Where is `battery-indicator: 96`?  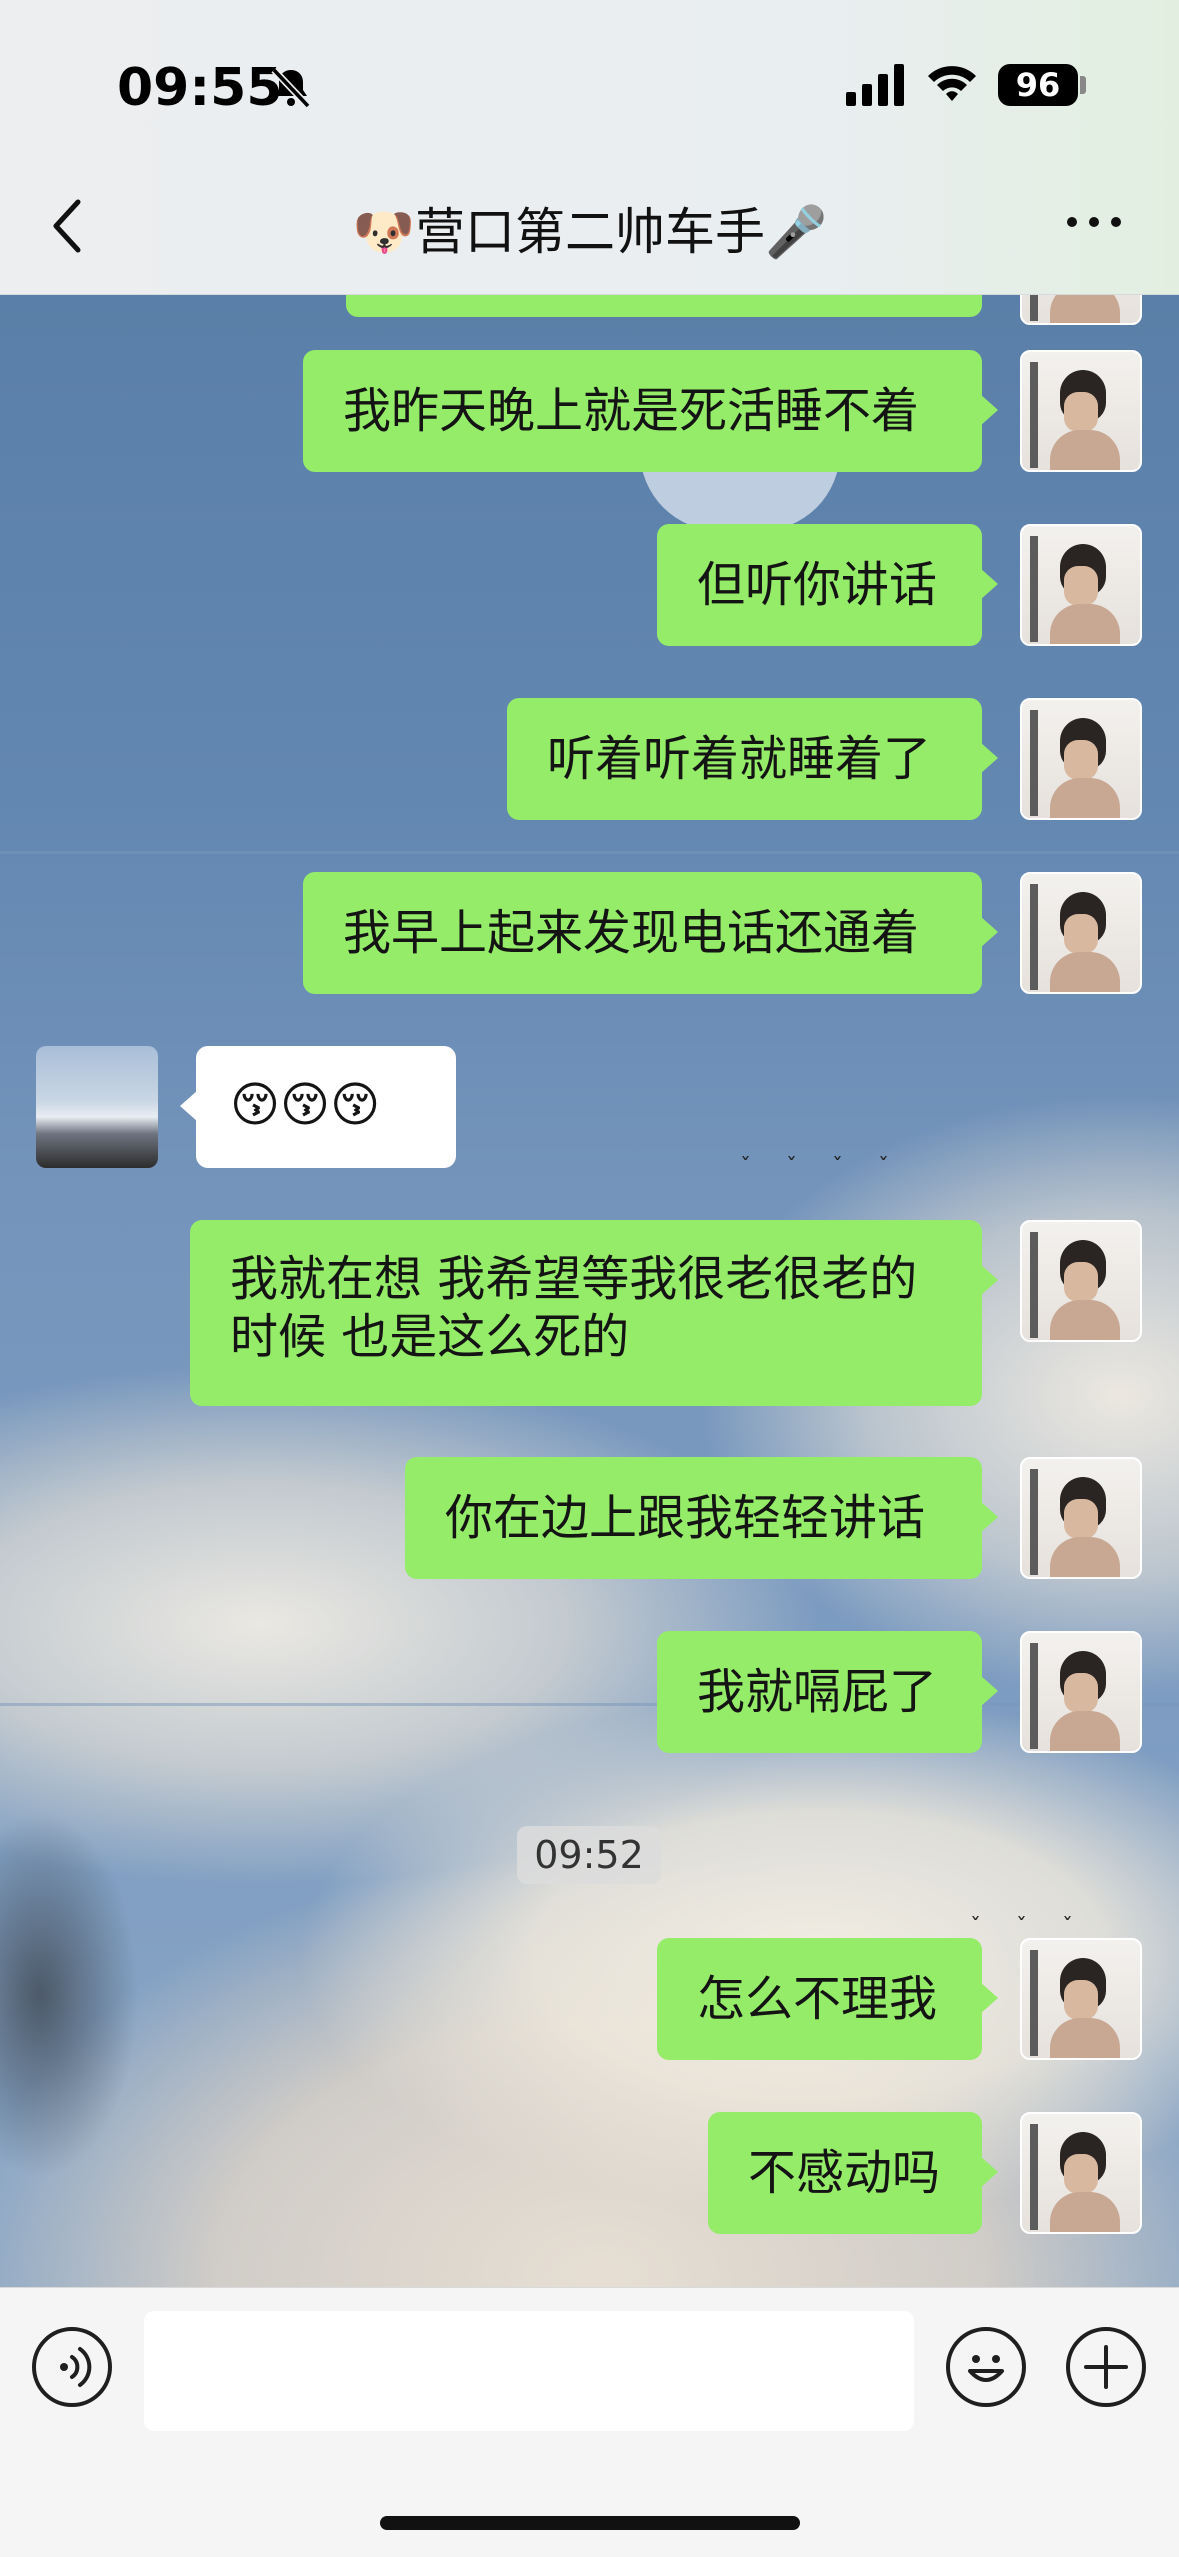
battery-indicator: 96 is located at coordinates (1038, 85).